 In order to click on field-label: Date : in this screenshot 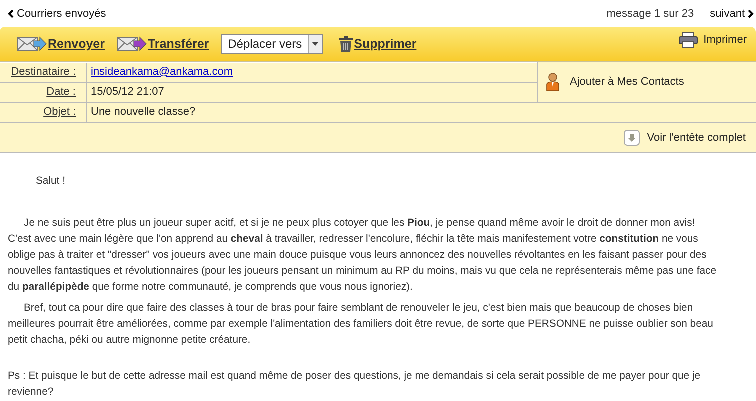, I will do `click(61, 92)`.